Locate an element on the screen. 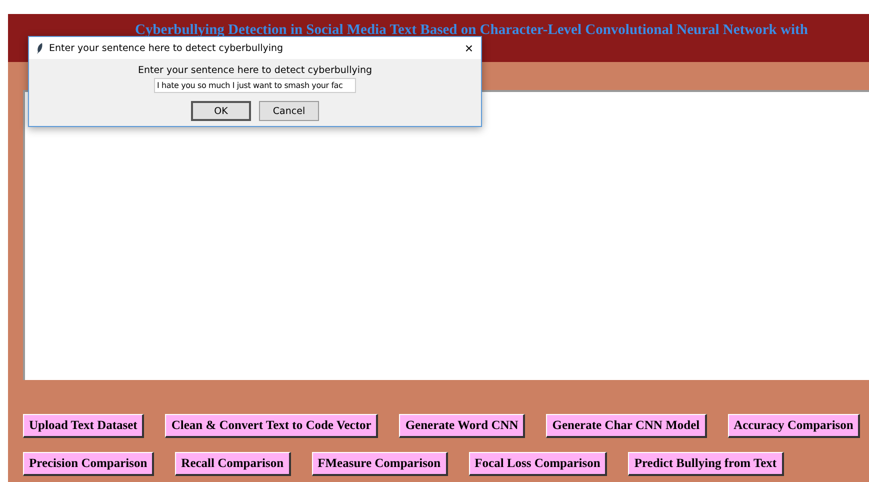  sentence-input-field: I hate you so much I just want to smash your fac is located at coordinates (255, 85).